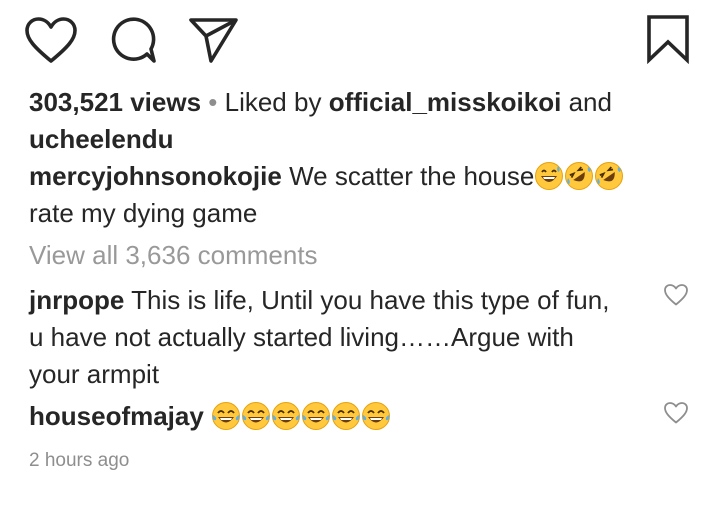 This screenshot has width=720, height=514. I want to click on comment-bubble-icon, so click(133, 41).